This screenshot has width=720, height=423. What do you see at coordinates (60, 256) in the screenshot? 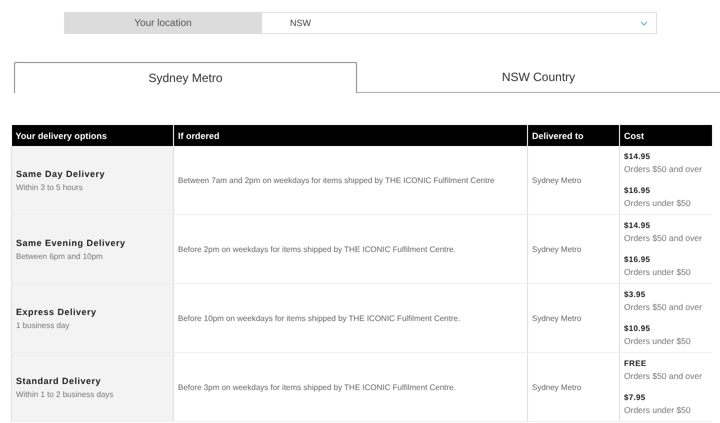
I see `delivery-timeframe: Between 6pm and 10pm` at bounding box center [60, 256].